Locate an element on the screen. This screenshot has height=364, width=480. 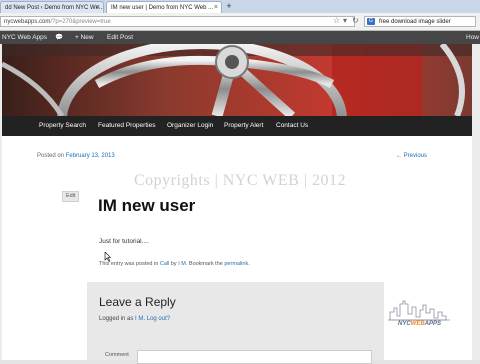
logo-apps: APPS is located at coordinates (433, 324).